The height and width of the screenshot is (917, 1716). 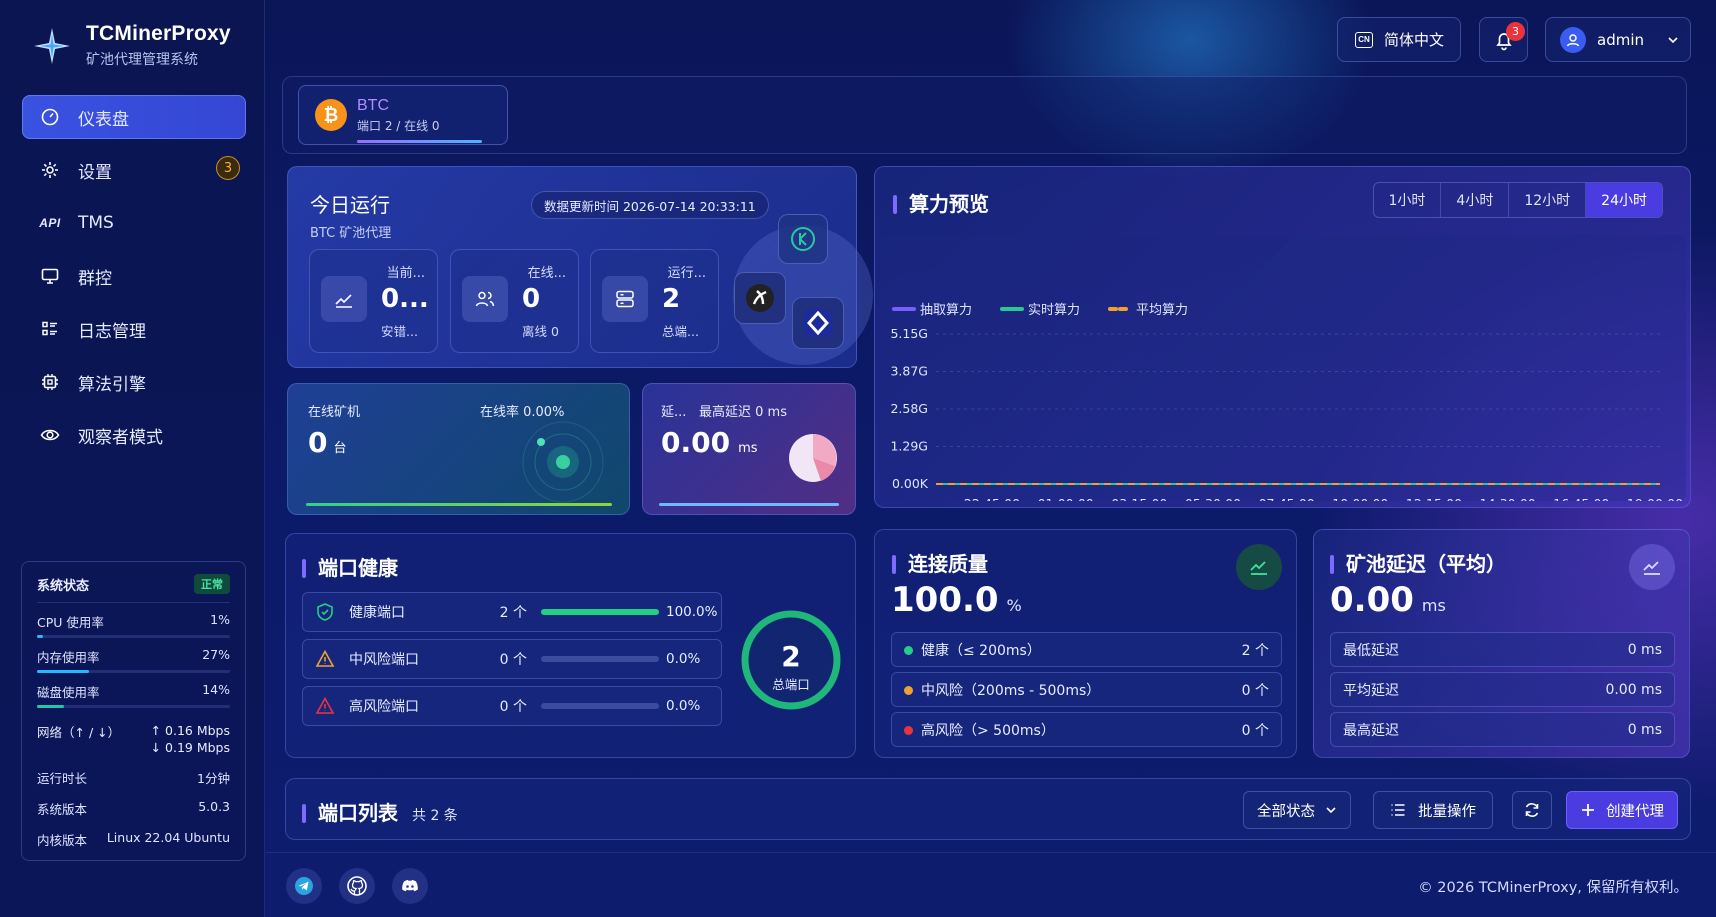 I want to click on create-proxy-button: 创建代理, so click(x=1622, y=810).